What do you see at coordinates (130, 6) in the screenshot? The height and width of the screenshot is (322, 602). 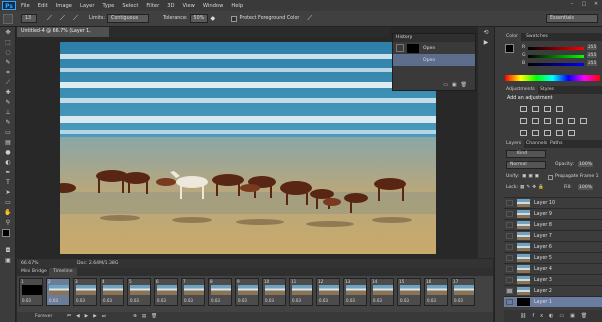 I see `menu-select: Select` at bounding box center [130, 6].